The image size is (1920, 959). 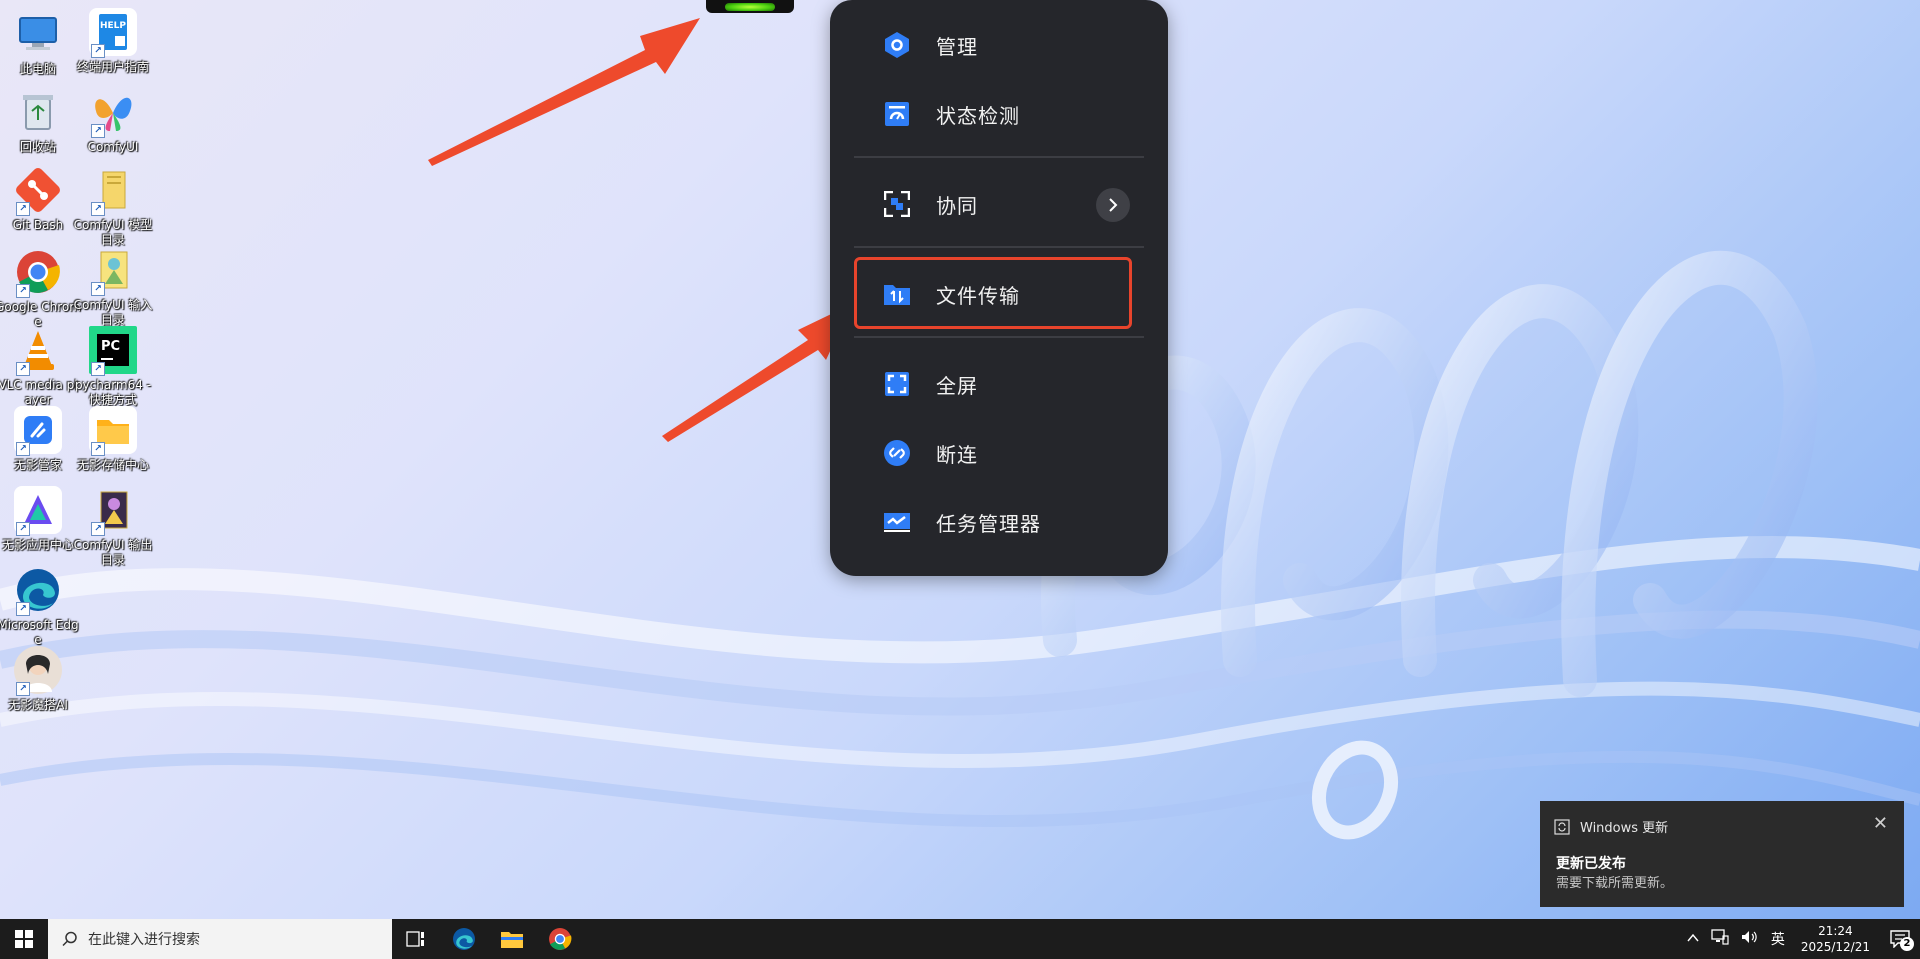 I want to click on chrome-icon, so click(x=560, y=939).